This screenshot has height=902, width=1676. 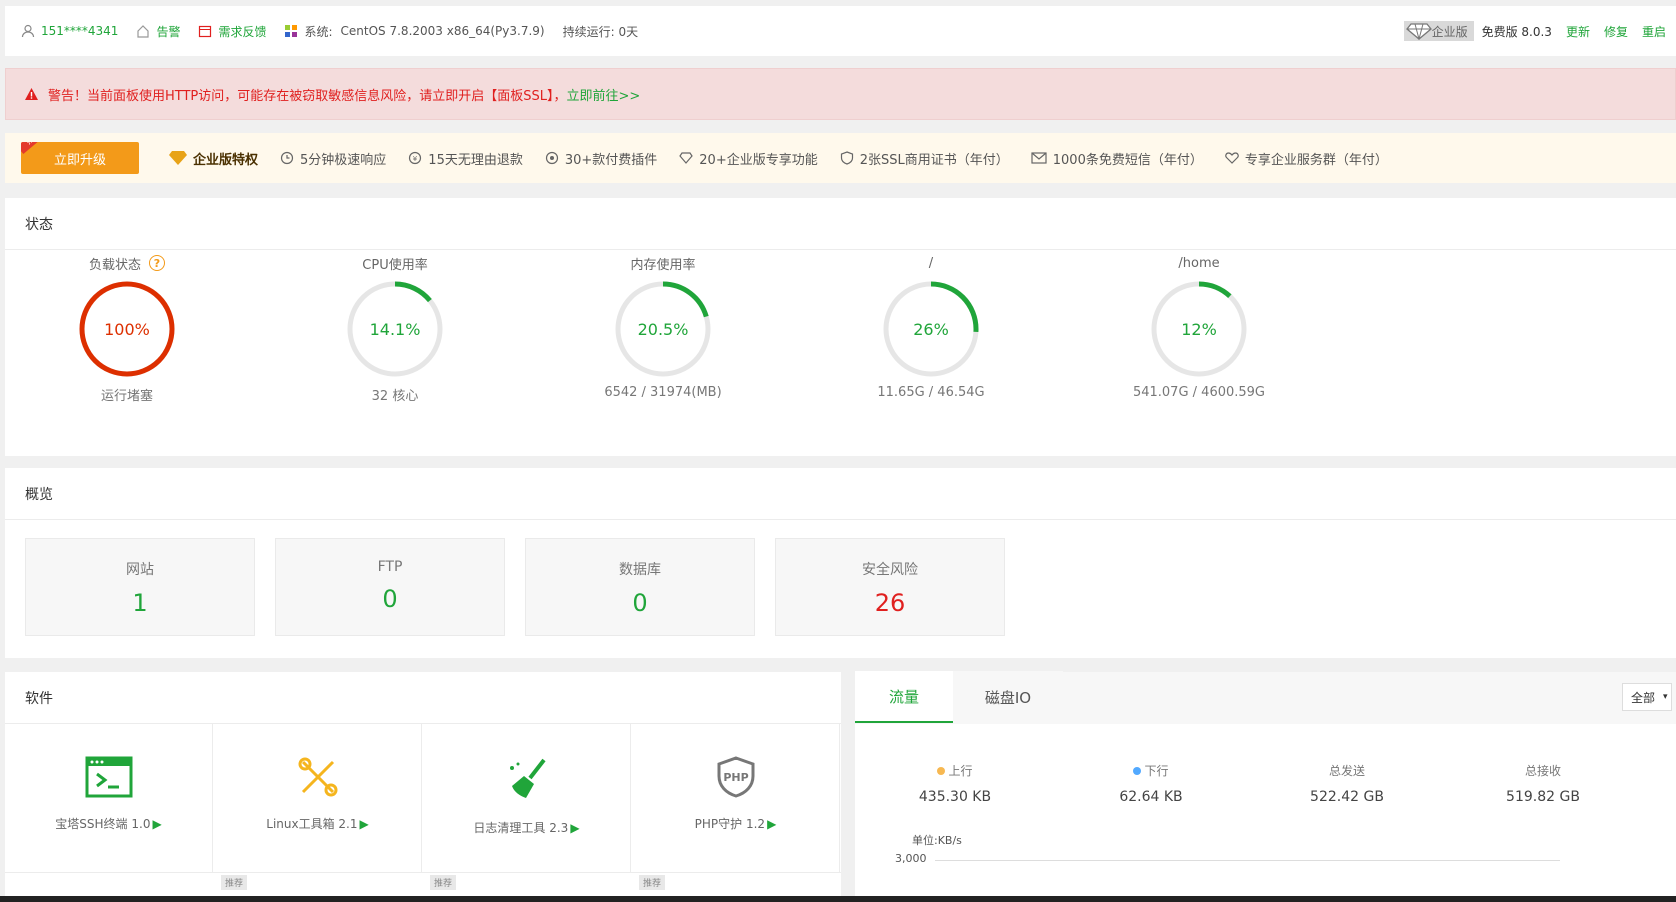 What do you see at coordinates (931, 263) in the screenshot?
I see `gauge-label: /` at bounding box center [931, 263].